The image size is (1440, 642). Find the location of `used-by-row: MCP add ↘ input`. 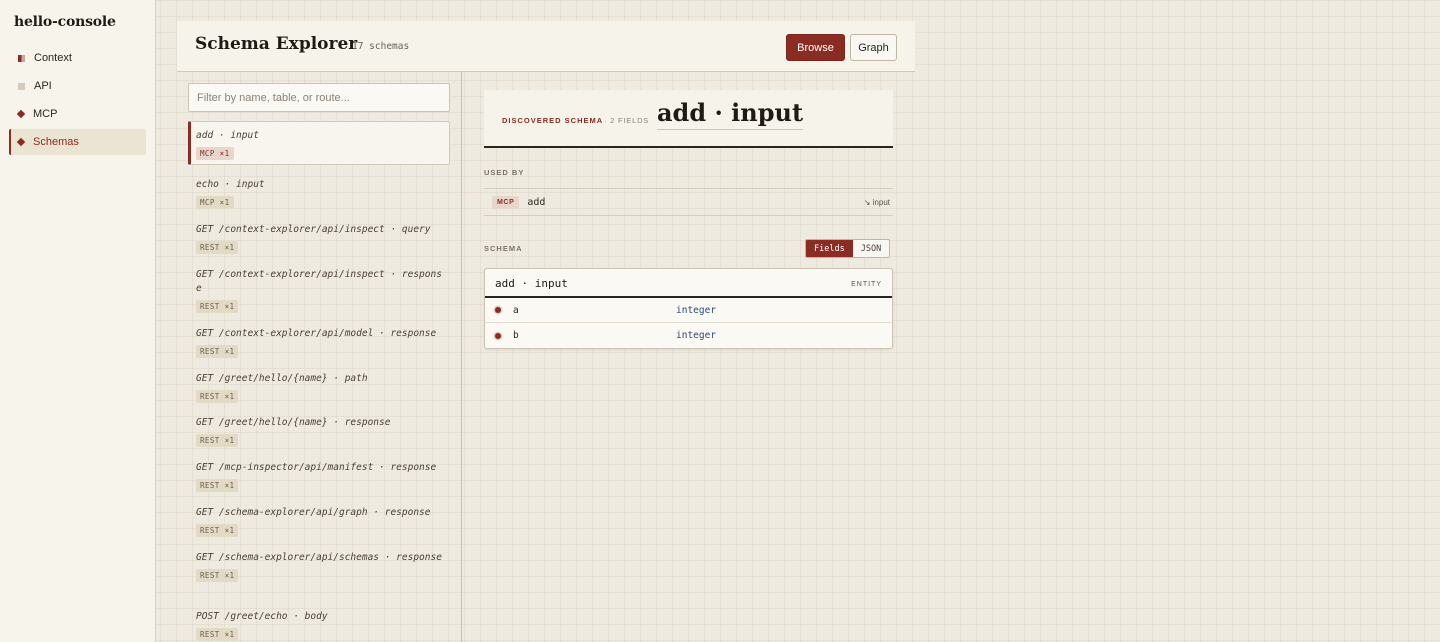

used-by-row: MCP add ↘ input is located at coordinates (688, 202).